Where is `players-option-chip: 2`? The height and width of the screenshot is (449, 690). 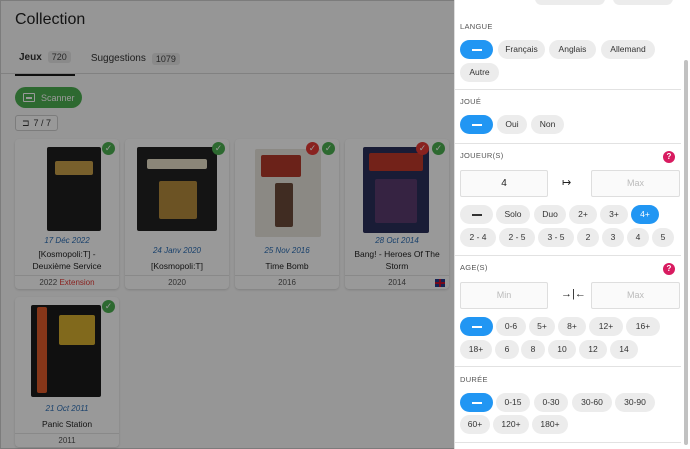
players-option-chip: 2 is located at coordinates (588, 237).